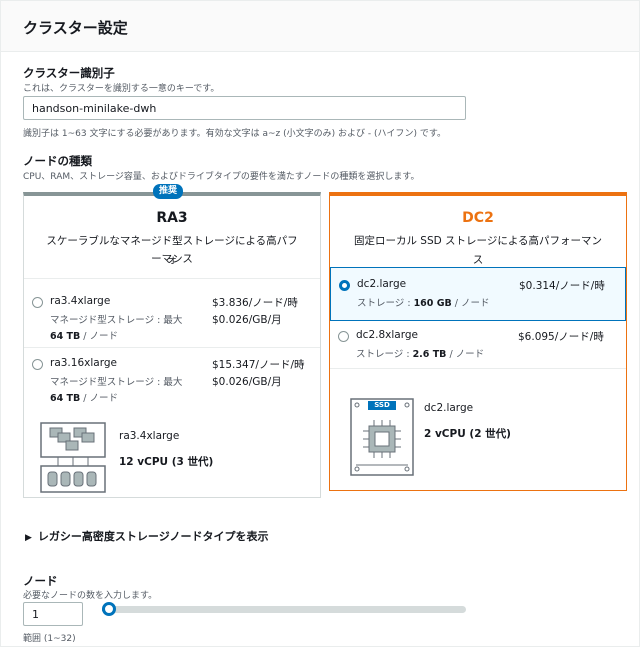 This screenshot has width=640, height=647. What do you see at coordinates (478, 218) in the screenshot?
I see `dc2-title: DC2` at bounding box center [478, 218].